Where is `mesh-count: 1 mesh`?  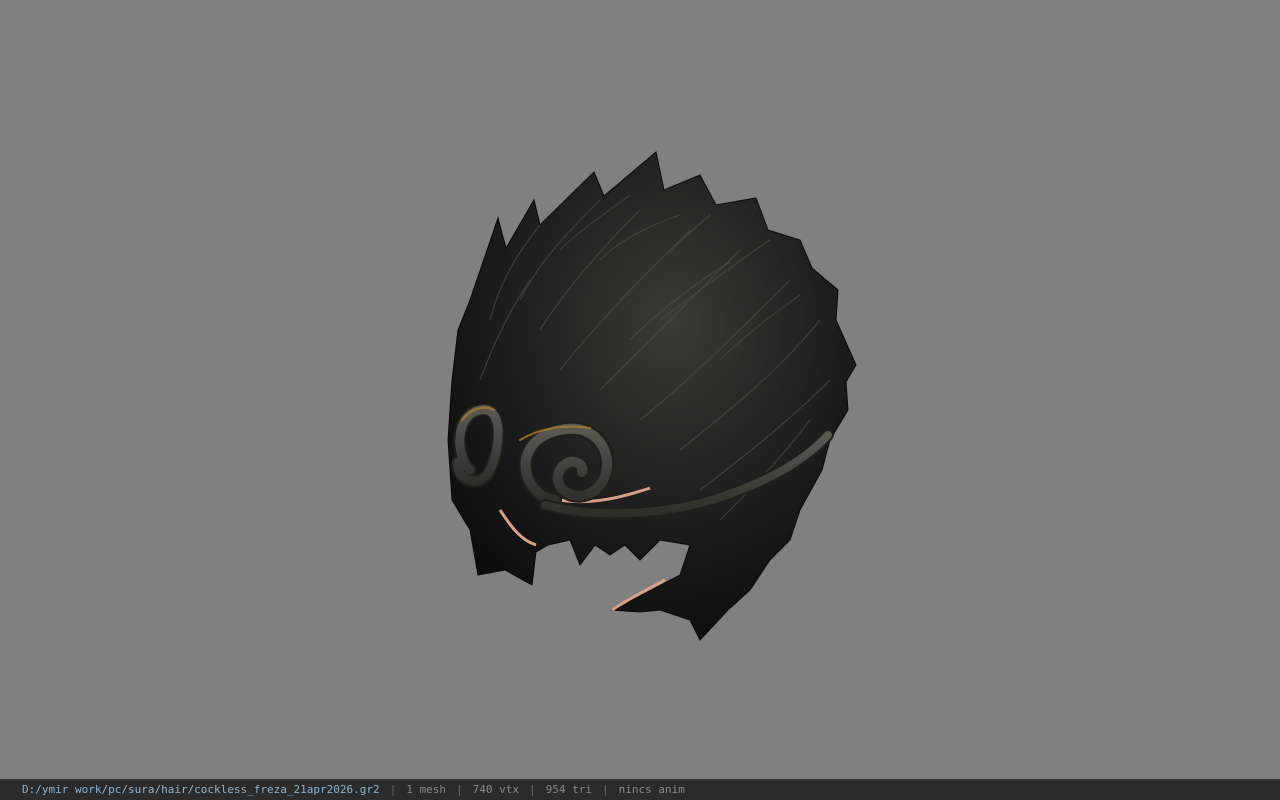
mesh-count: 1 mesh is located at coordinates (426, 789).